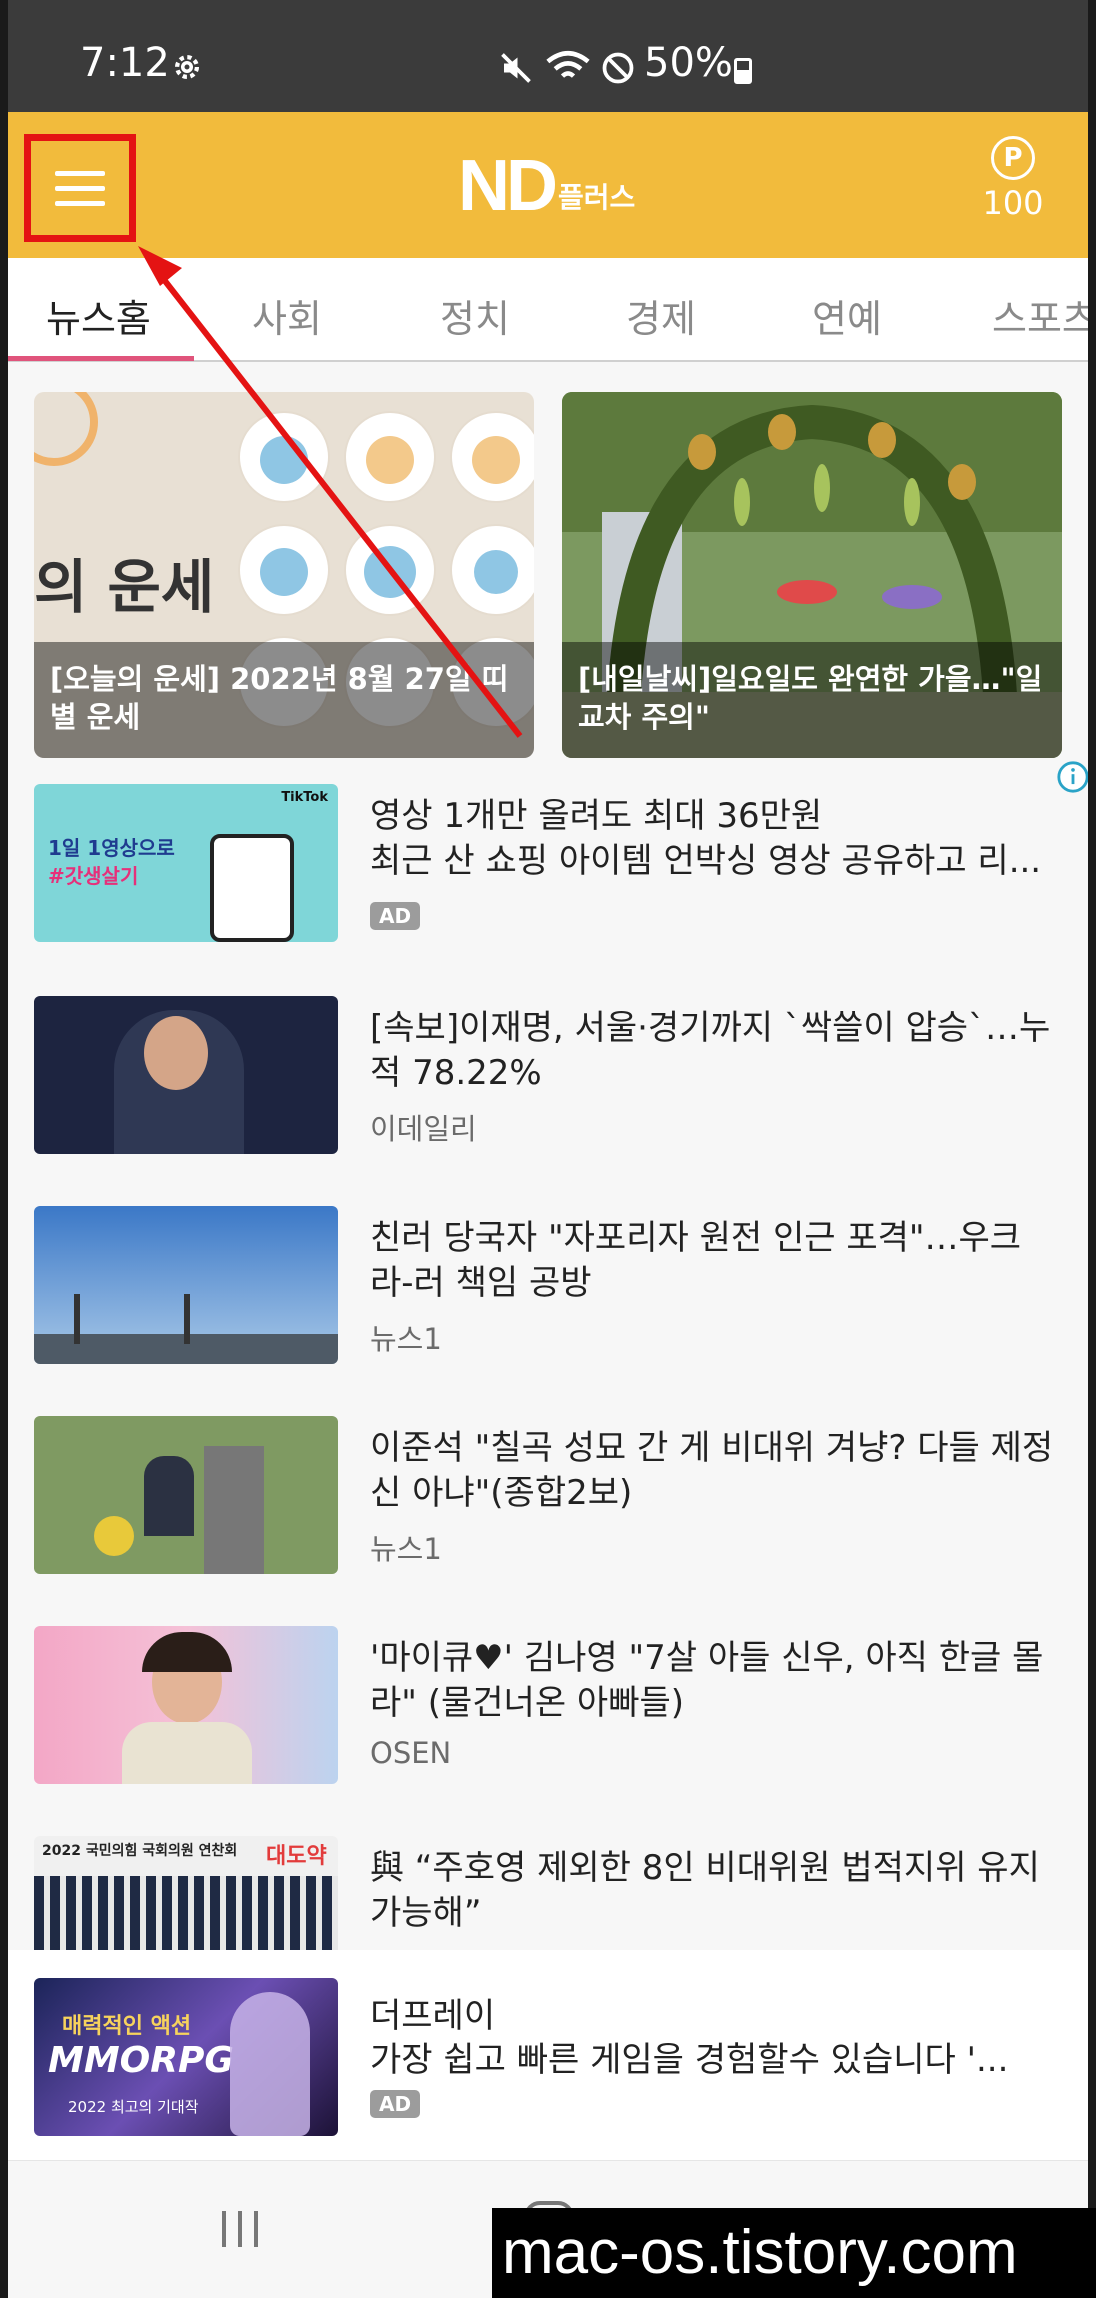 Image resolution: width=1096 pixels, height=2298 pixels. I want to click on thumb-dress, so click(187, 1753).